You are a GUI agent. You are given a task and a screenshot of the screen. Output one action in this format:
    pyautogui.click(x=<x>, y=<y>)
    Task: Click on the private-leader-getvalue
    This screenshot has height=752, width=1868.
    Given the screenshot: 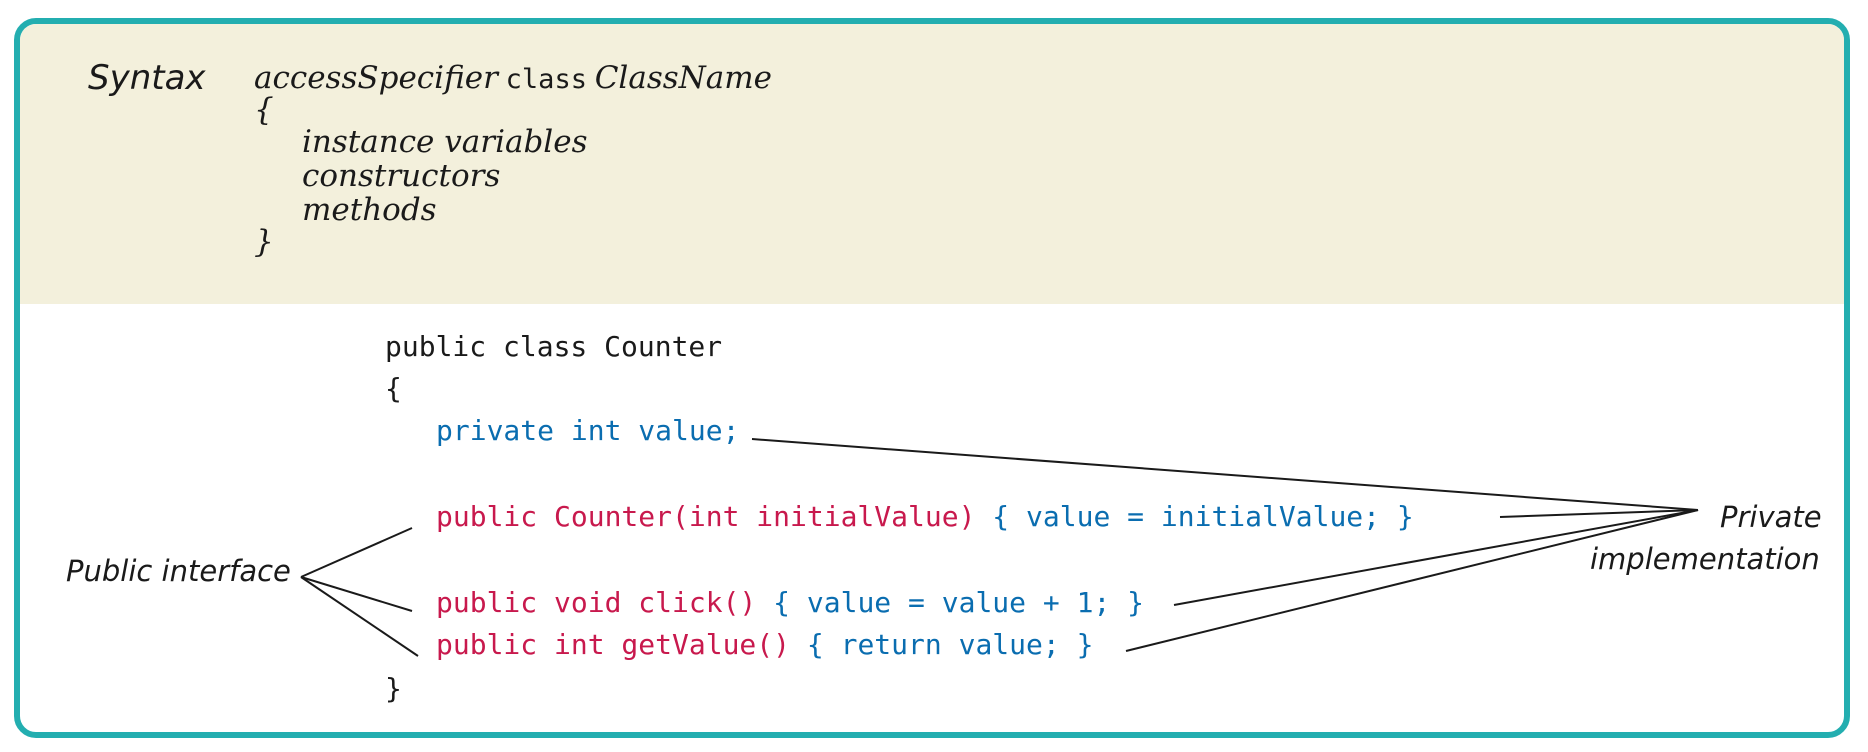 What is the action you would take?
    pyautogui.click(x=1412, y=580)
    